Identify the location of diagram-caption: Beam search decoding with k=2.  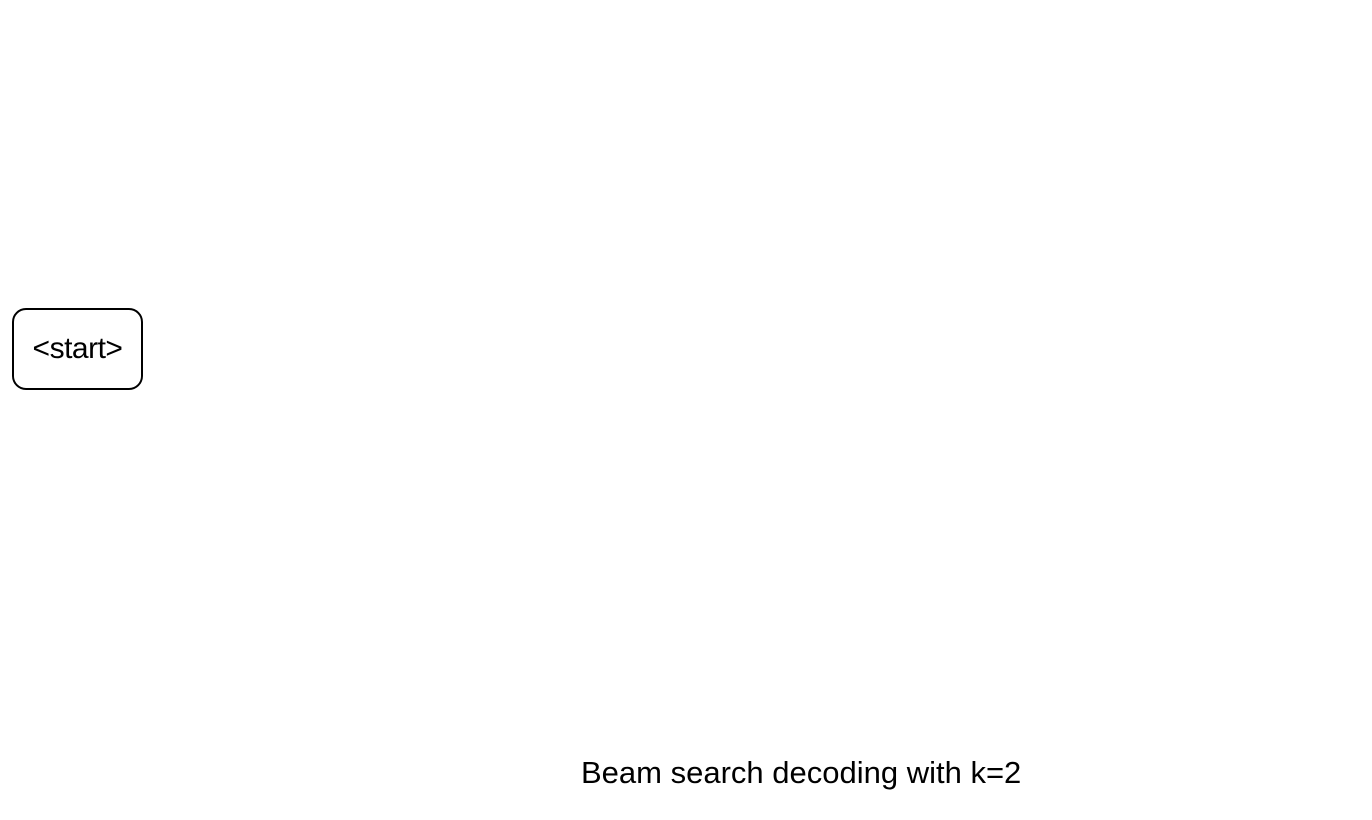
(801, 772).